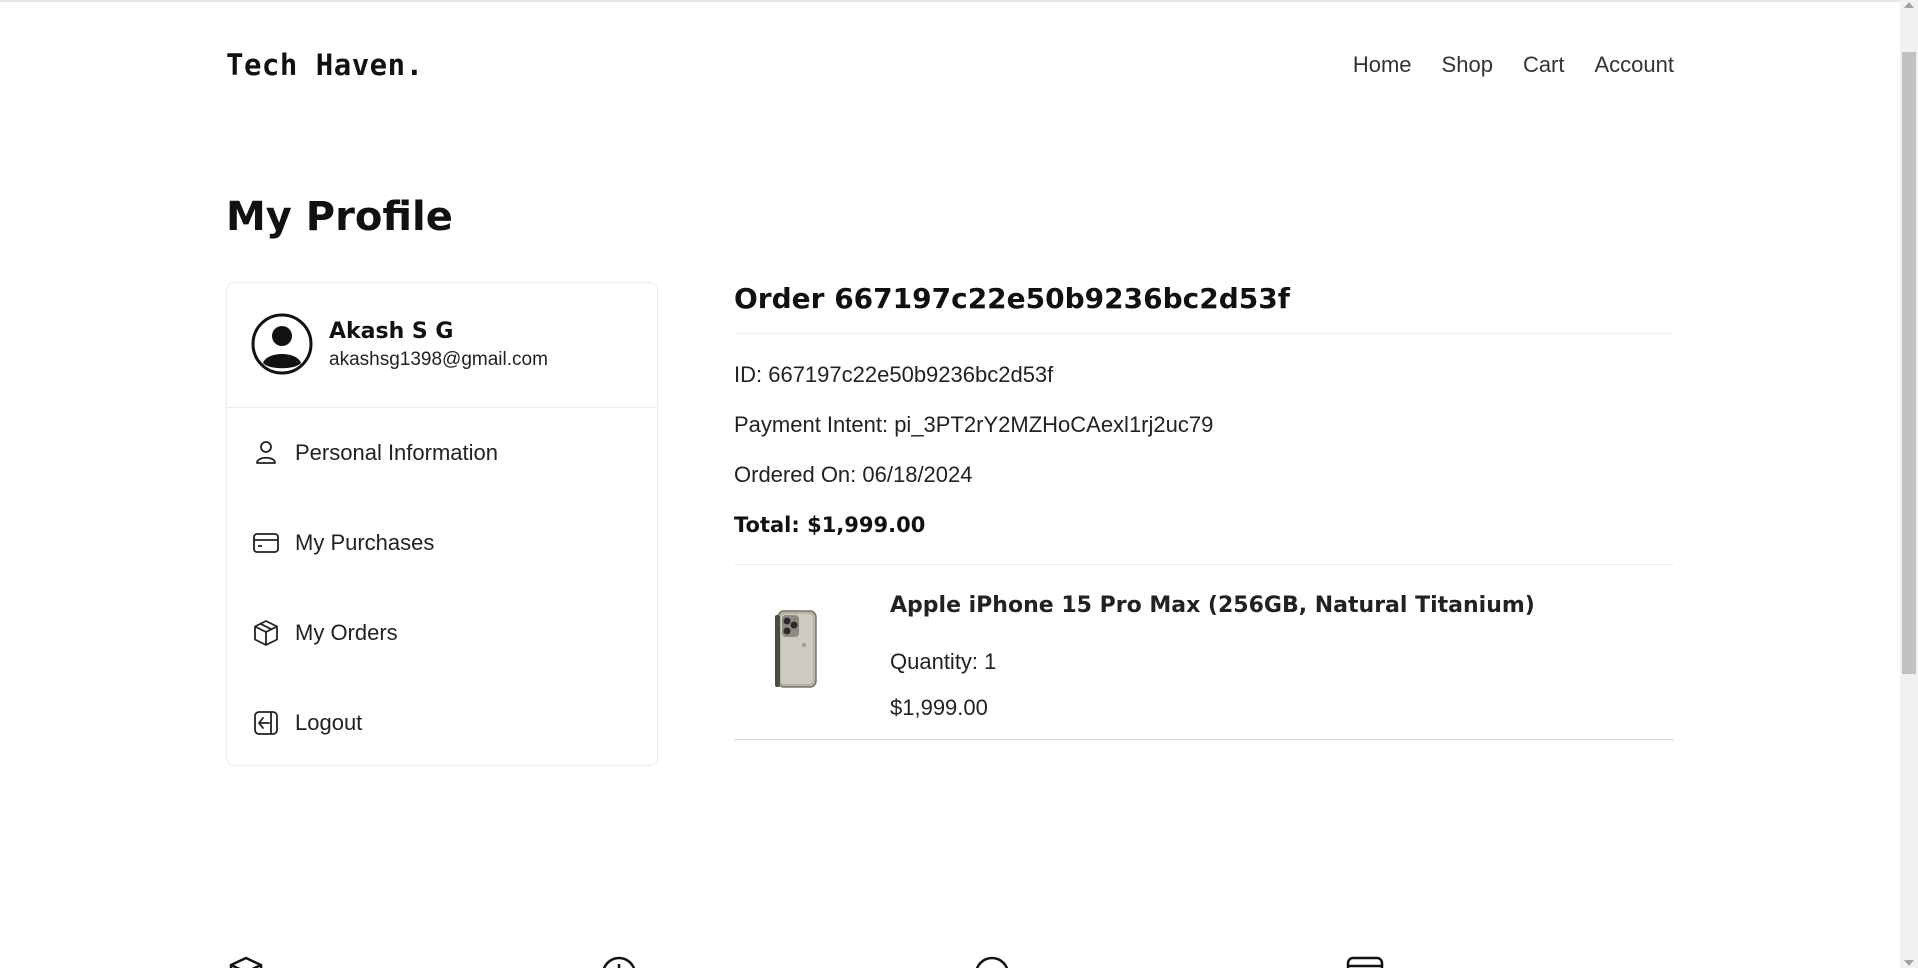 The height and width of the screenshot is (968, 1918). I want to click on logout-icon, so click(266, 723).